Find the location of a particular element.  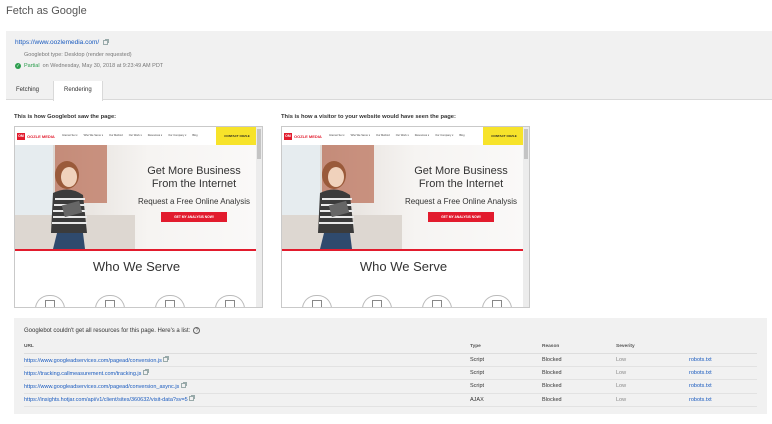

fetched-url: https://www.oozlemedia.com/ is located at coordinates (57, 42).